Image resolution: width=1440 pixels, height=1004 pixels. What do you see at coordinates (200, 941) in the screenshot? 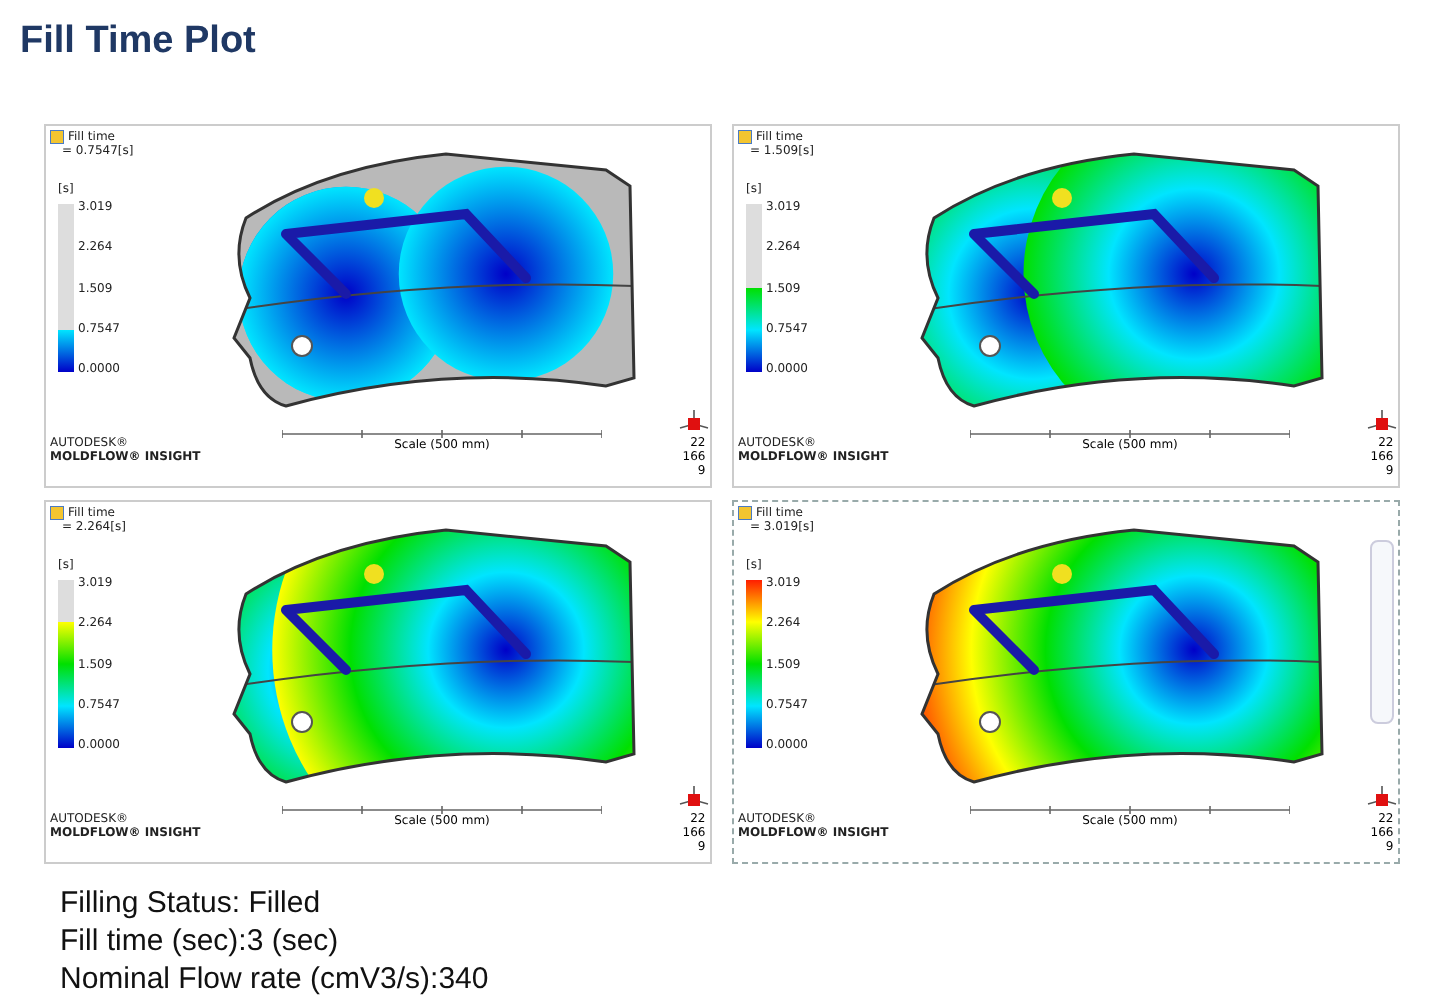
I see `summary-line: Fill time (sec):3 (sec)` at bounding box center [200, 941].